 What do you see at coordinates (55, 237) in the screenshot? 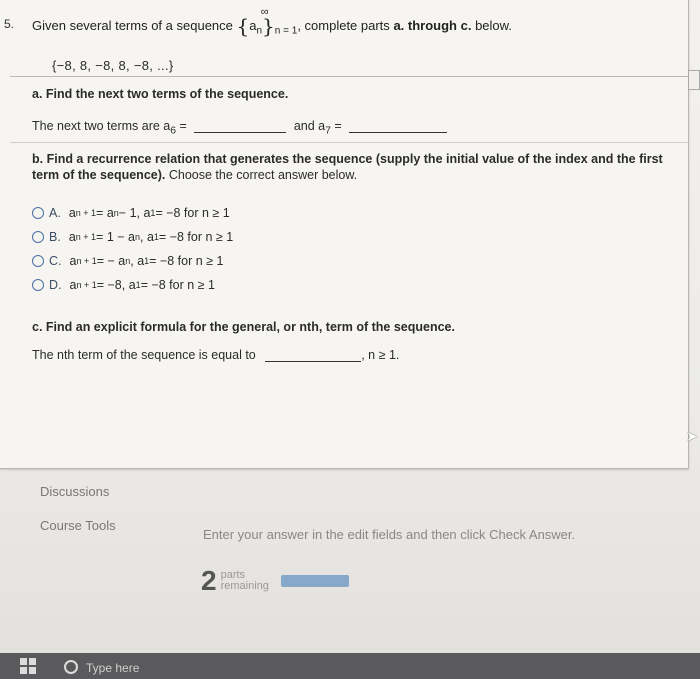
I see `option-letter: B.` at bounding box center [55, 237].